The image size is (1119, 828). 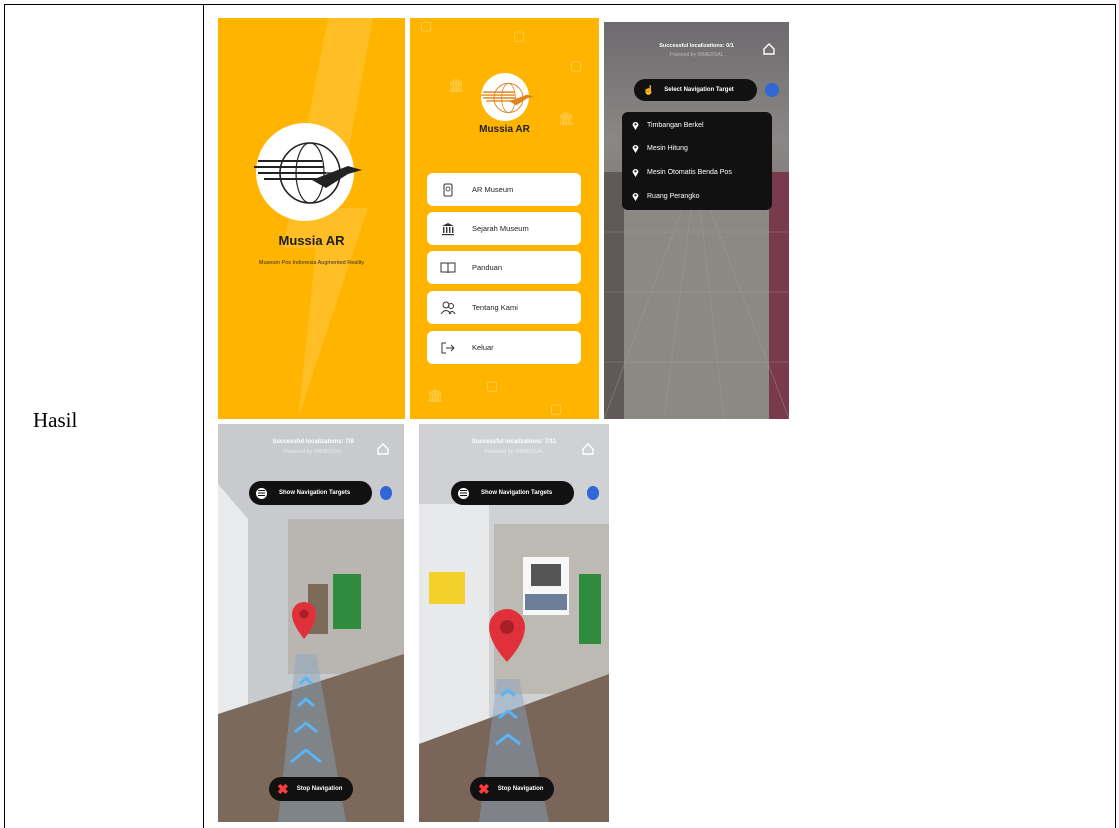 What do you see at coordinates (504, 267) in the screenshot?
I see `menu-item-panduan: Panduan` at bounding box center [504, 267].